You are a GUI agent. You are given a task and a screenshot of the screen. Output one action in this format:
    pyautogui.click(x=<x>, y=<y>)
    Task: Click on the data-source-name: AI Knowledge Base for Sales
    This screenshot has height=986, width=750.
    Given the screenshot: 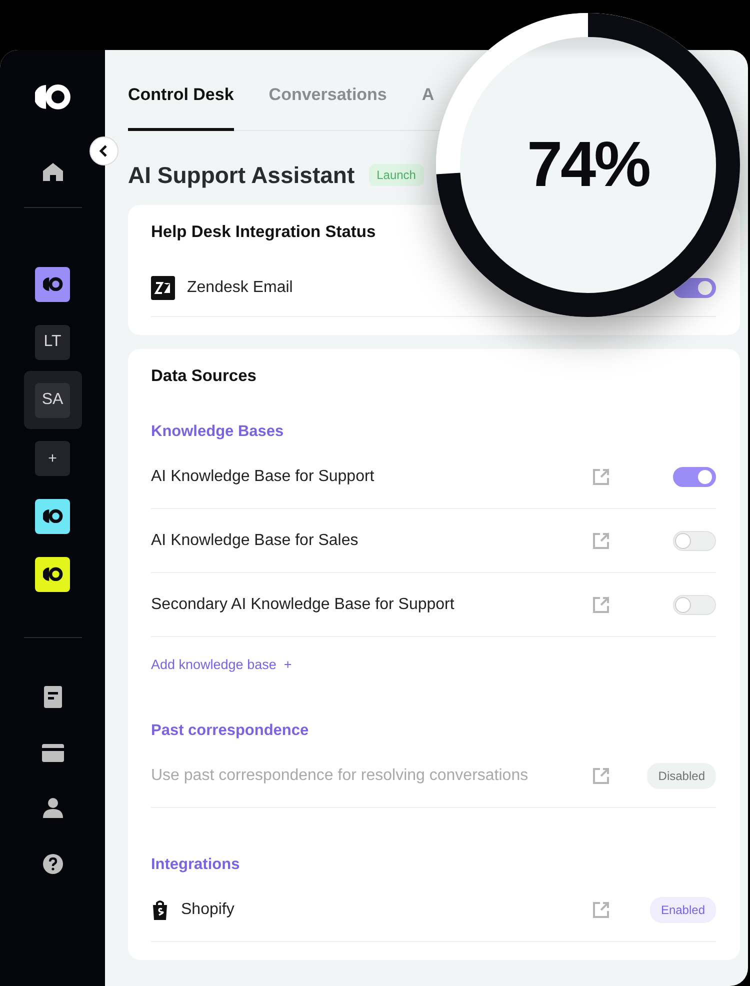 What is the action you would take?
    pyautogui.click(x=254, y=541)
    